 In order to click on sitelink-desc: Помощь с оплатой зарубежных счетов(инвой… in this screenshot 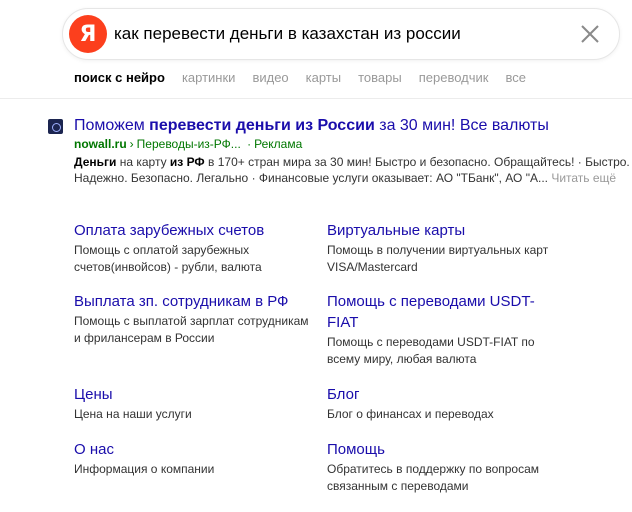, I will do `click(168, 258)`.